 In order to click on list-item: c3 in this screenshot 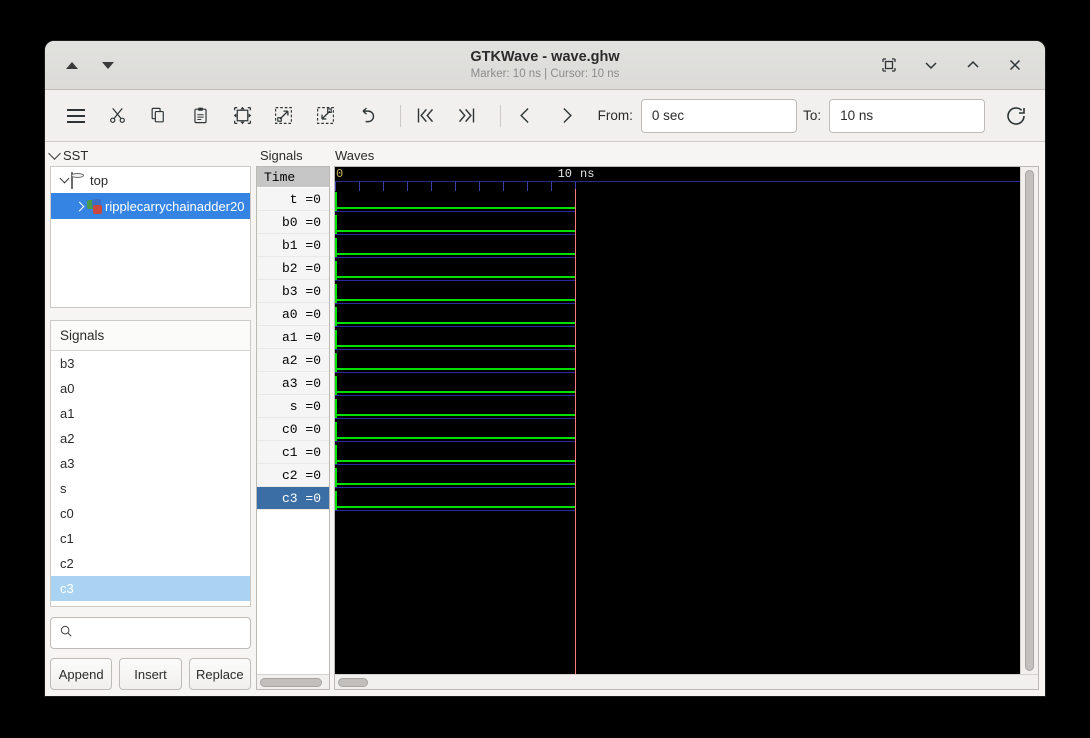, I will do `click(150, 588)`.